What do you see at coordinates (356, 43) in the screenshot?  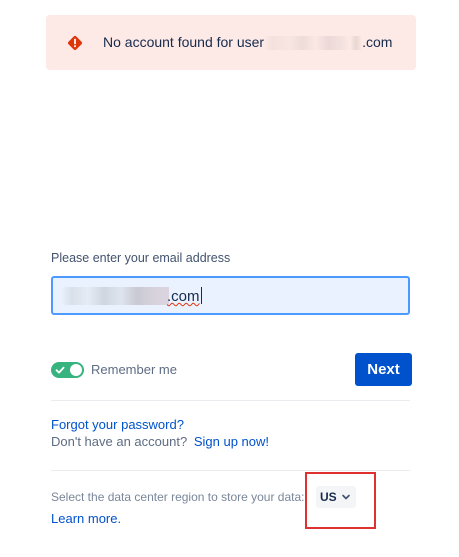 I see `redacted-email-end` at bounding box center [356, 43].